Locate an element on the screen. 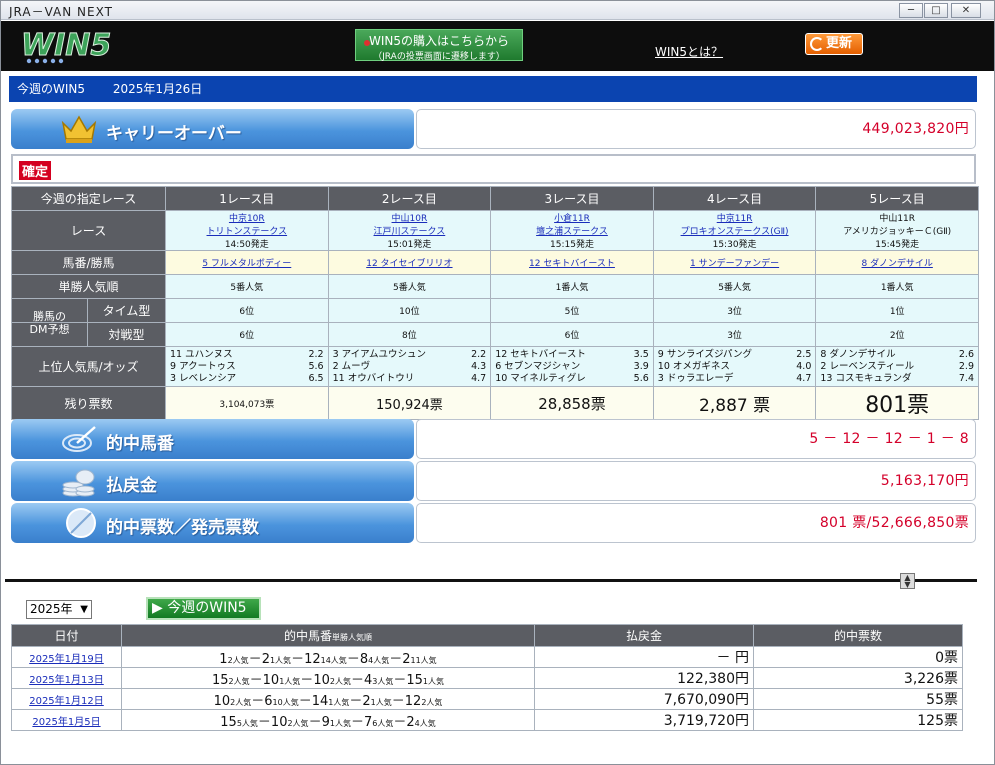  about-win5-link: WIN5とは？ is located at coordinates (689, 51).